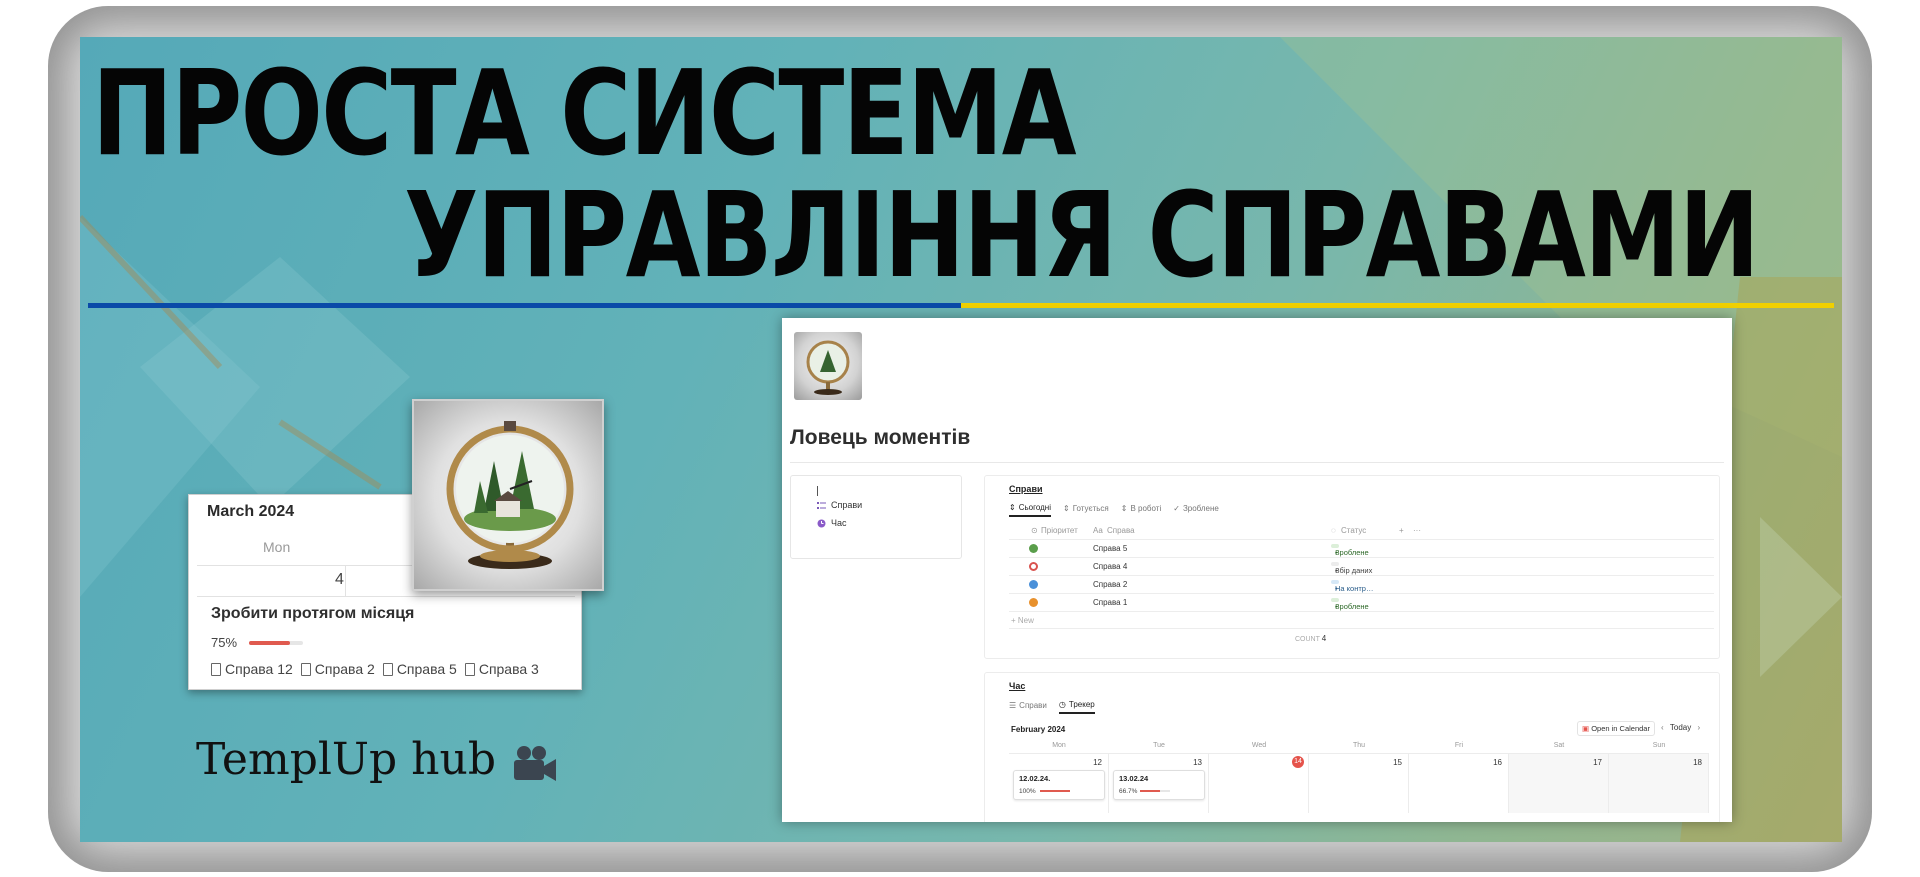 The image size is (1920, 877). Describe the element at coordinates (839, 523) in the screenshot. I see `nav-item-label: Час` at that location.